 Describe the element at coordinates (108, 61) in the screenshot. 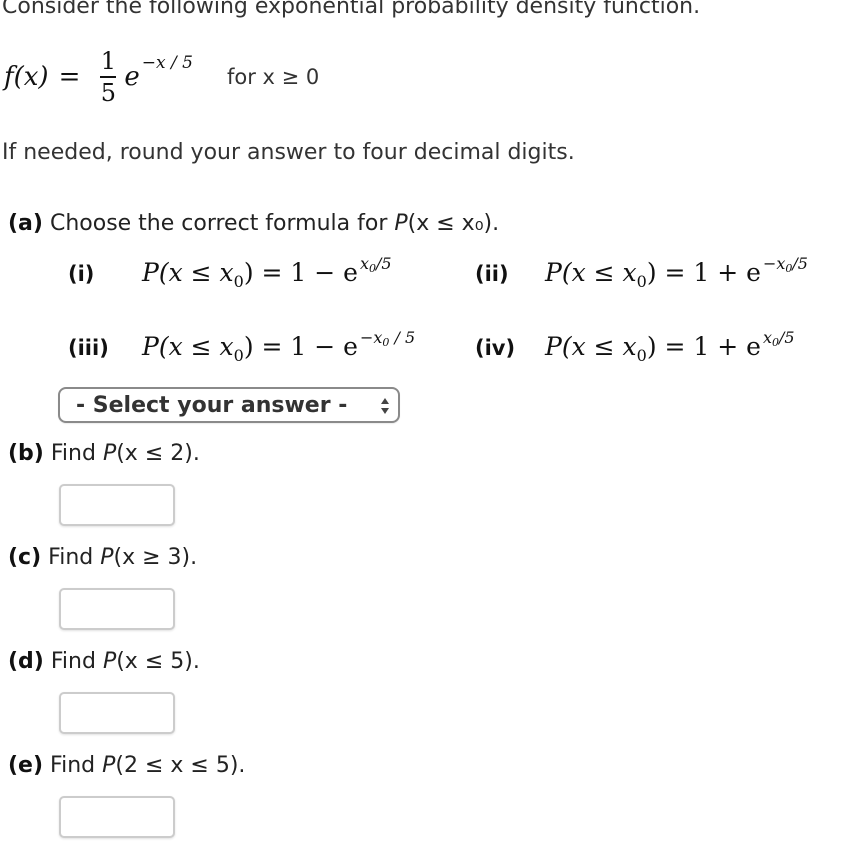

I see `pdf-numerator: 1` at that location.